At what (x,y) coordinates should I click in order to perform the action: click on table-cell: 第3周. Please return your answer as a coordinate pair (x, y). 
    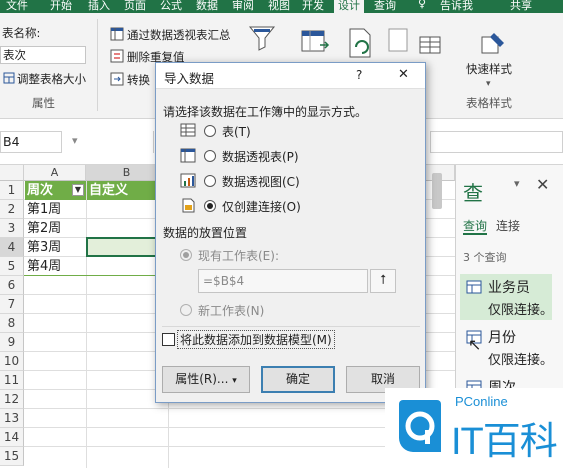
    Looking at the image, I should click on (43, 247).